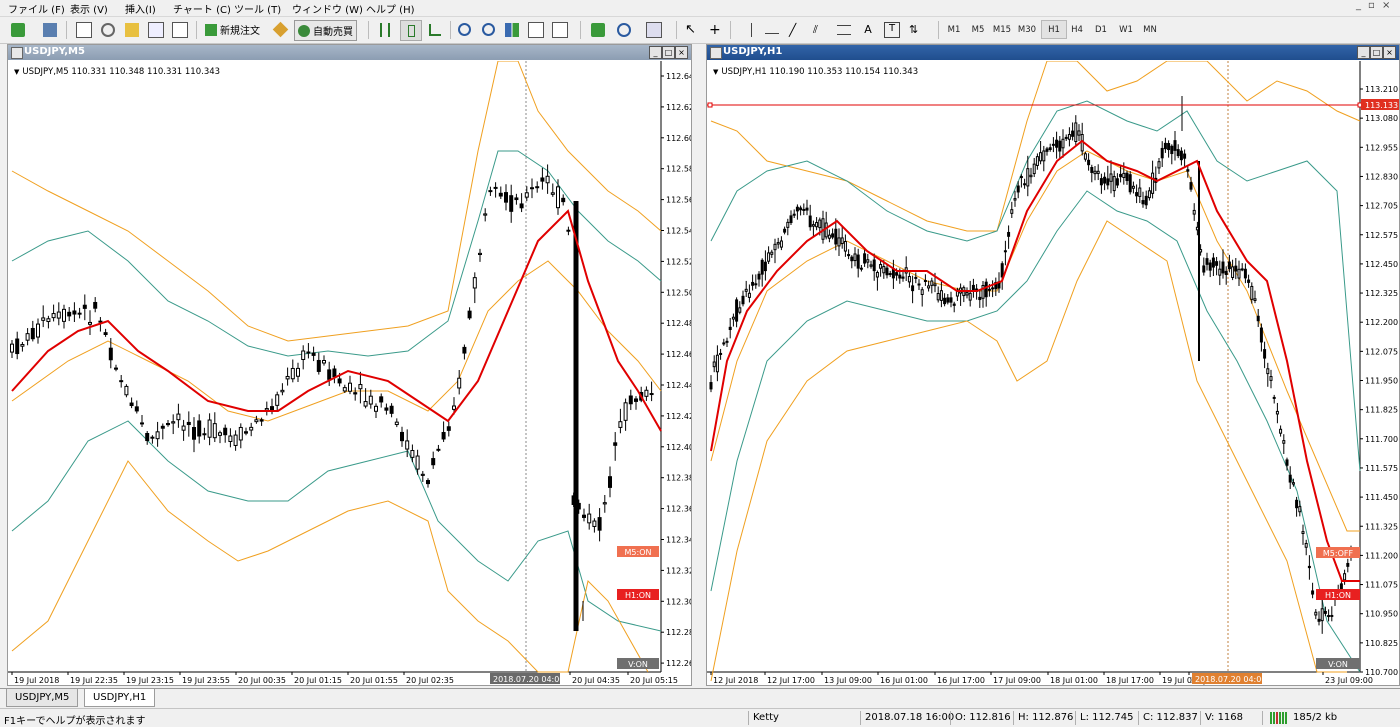  I want to click on price-tick-label: 112.445, so click(678, 385).